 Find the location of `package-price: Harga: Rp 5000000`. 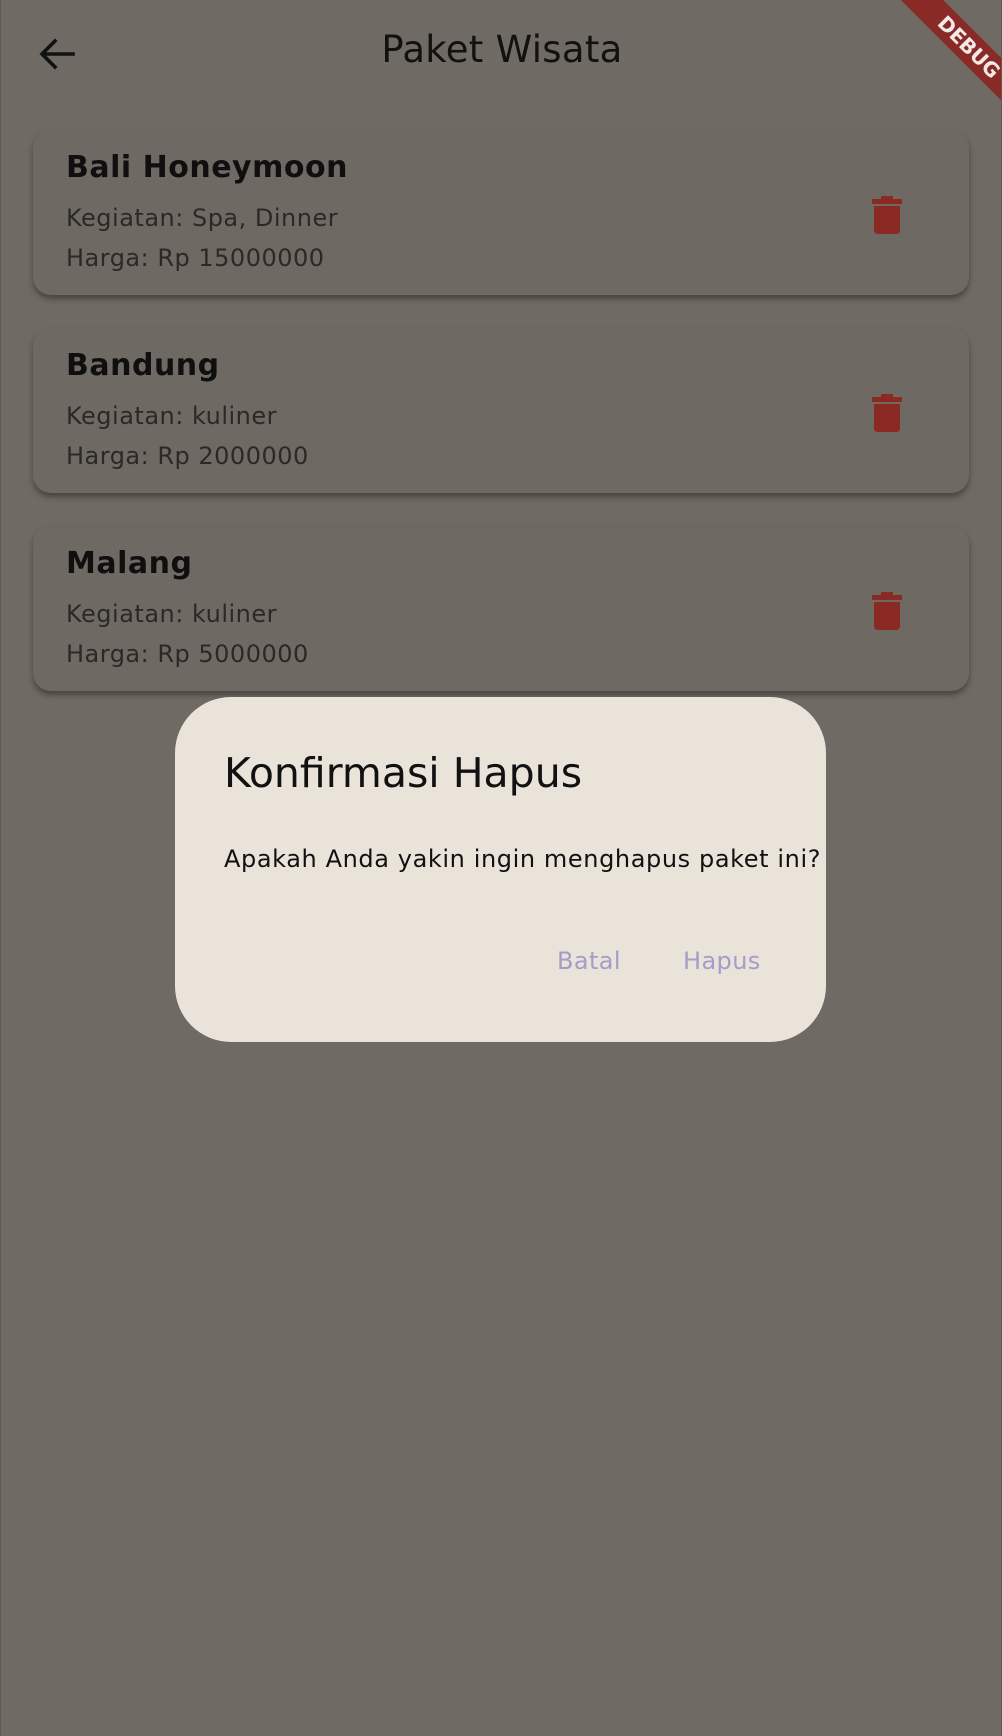

package-price: Harga: Rp 5000000 is located at coordinates (187, 654).